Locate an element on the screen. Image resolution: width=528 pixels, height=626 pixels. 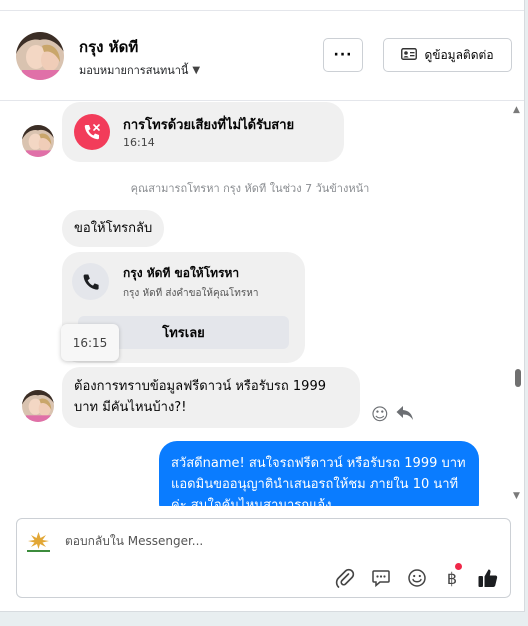
message-composer: ฿ is located at coordinates (263, 558).